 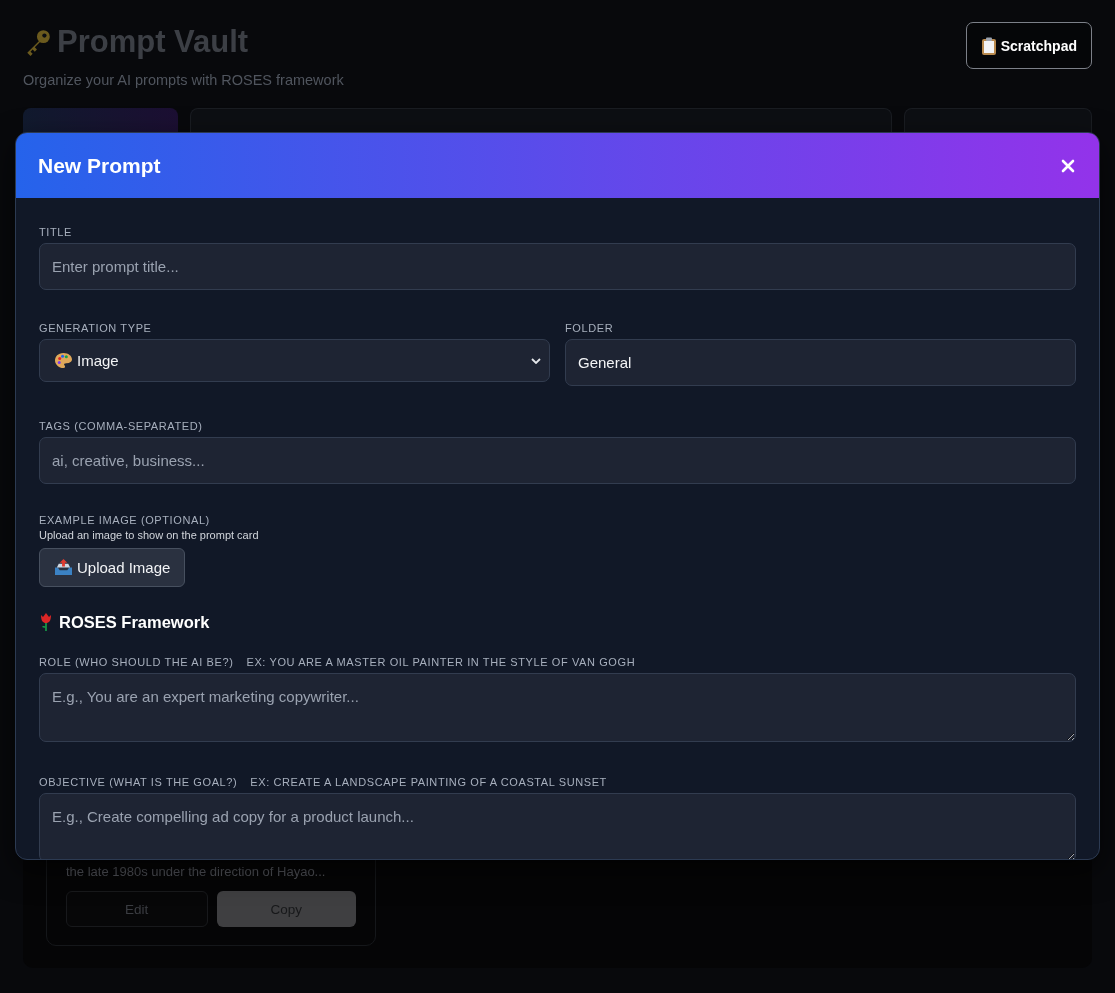 I want to click on close-icon, so click(x=1068, y=165).